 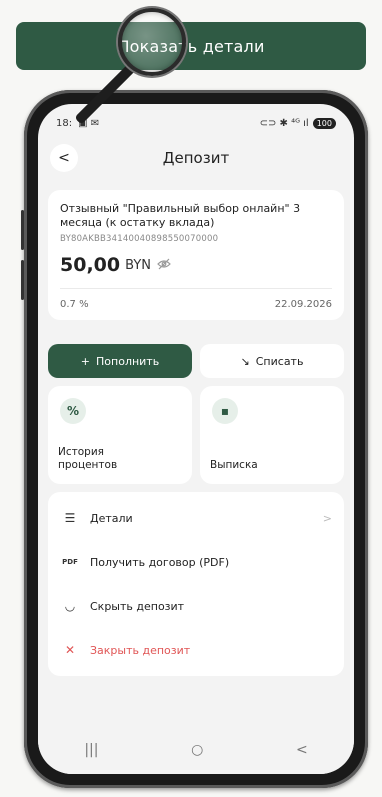 I want to click on topup-label: Пополнить, so click(x=128, y=361).